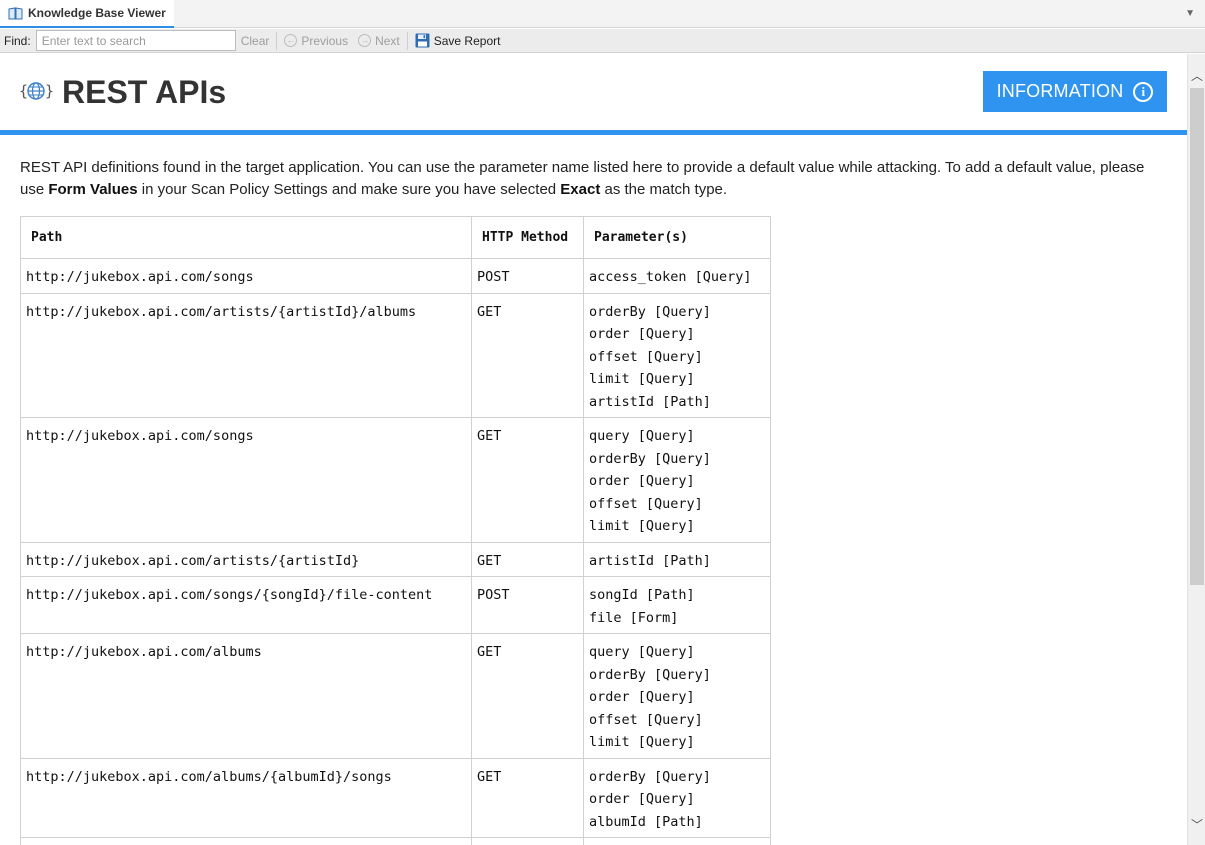  Describe the element at coordinates (1190, 13) in the screenshot. I see `chevron-down-icon: ▼` at that location.